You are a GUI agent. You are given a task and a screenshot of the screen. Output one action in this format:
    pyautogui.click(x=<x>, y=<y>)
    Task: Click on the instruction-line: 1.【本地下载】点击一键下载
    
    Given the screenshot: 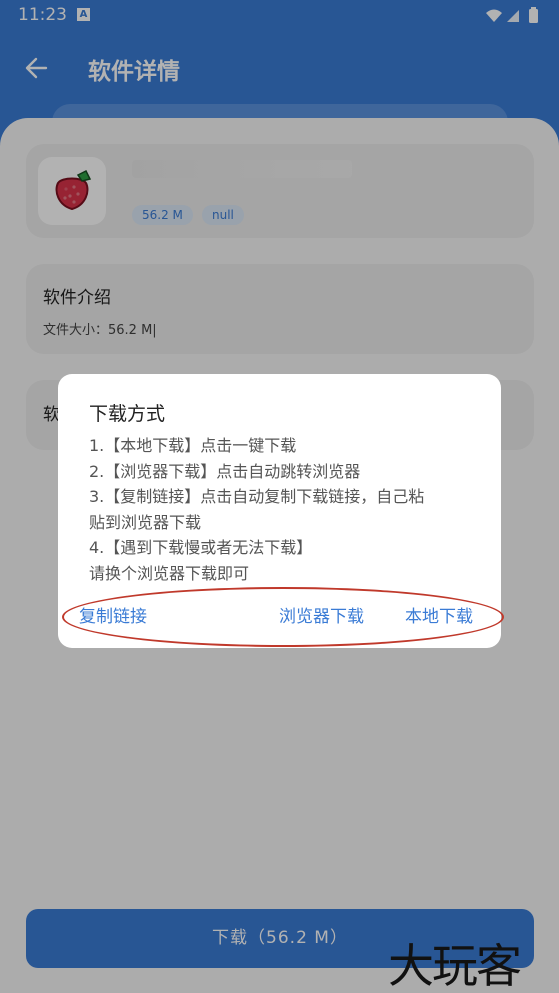 What is the action you would take?
    pyautogui.click(x=193, y=445)
    